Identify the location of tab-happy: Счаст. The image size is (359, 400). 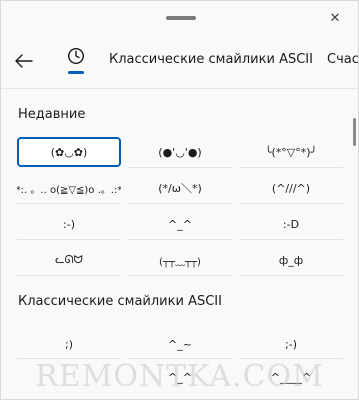
(342, 59).